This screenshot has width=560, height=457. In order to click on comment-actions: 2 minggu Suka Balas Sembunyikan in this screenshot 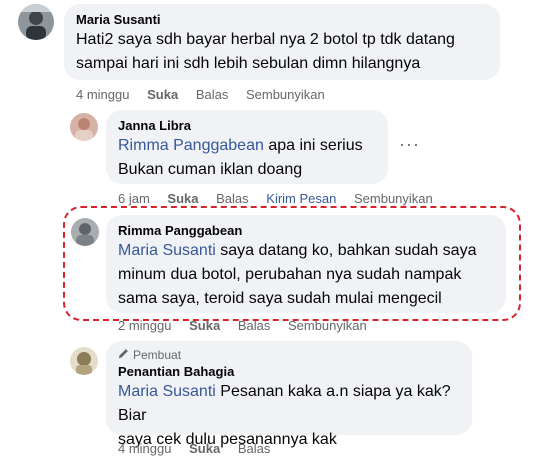, I will do `click(249, 326)`.